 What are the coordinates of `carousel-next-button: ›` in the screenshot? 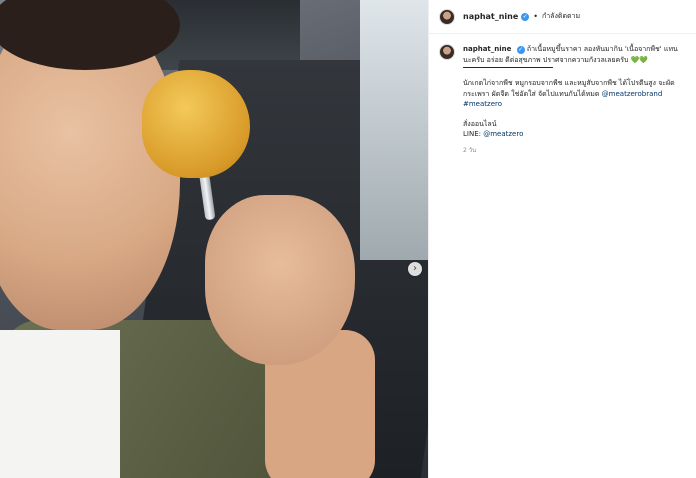 It's located at (415, 269).